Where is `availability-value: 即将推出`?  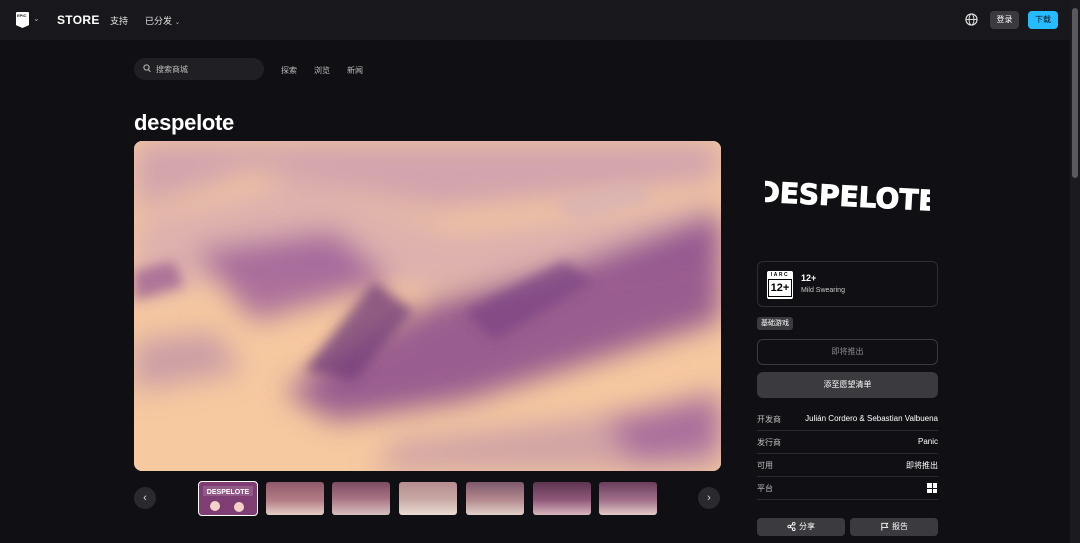
availability-value: 即将推出 is located at coordinates (922, 465).